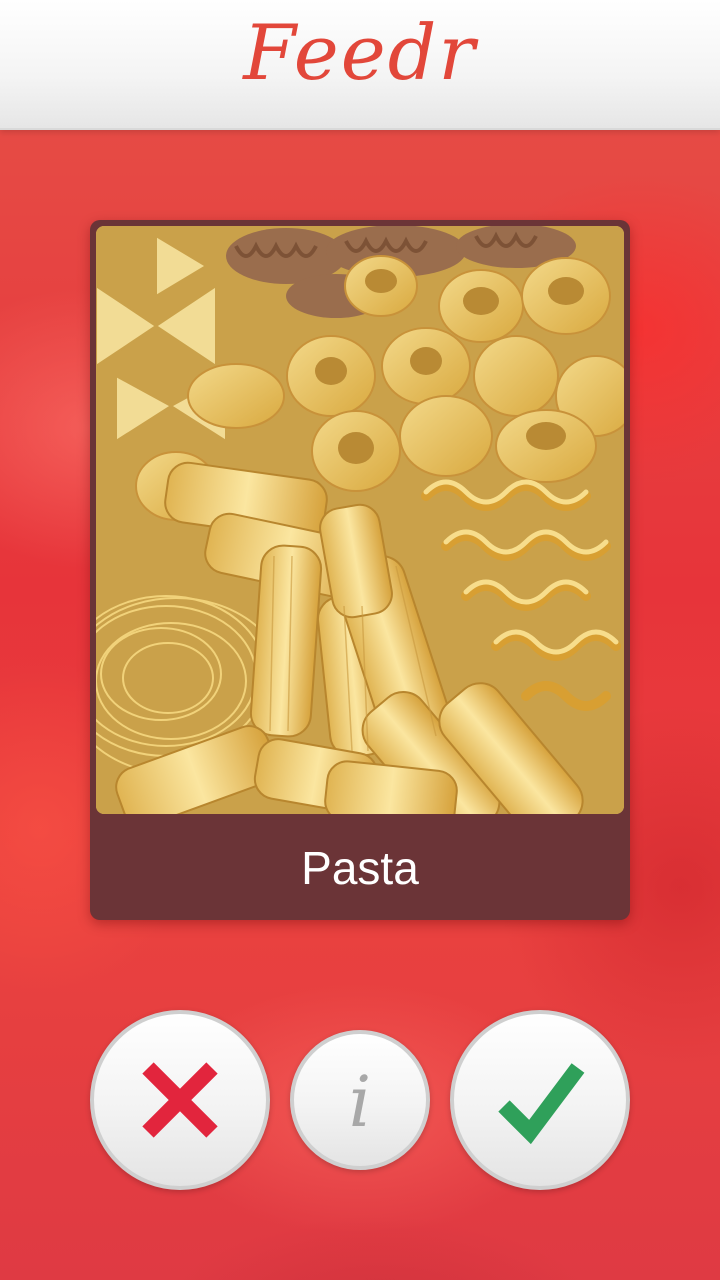 This screenshot has height=1280, width=720. I want to click on info-button: i, so click(360, 1100).